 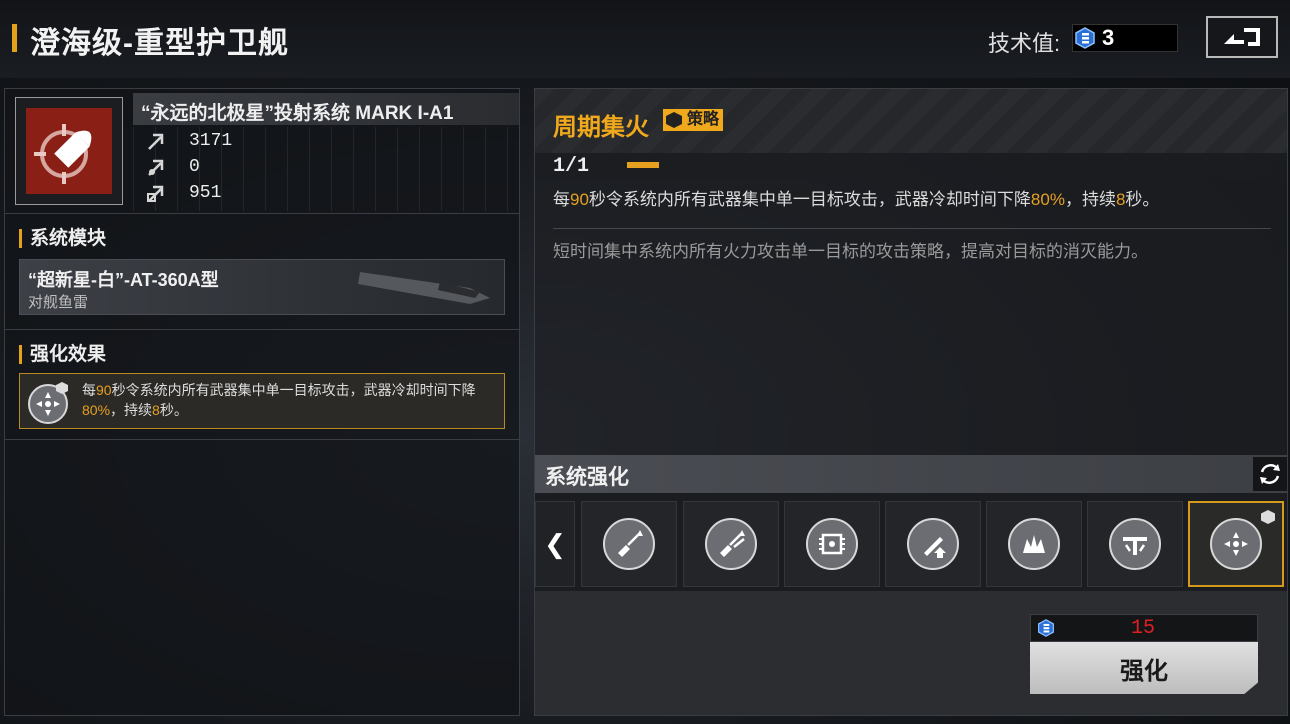 What do you see at coordinates (155, 193) in the screenshot?
I see `stat-shield-arrow-icon` at bounding box center [155, 193].